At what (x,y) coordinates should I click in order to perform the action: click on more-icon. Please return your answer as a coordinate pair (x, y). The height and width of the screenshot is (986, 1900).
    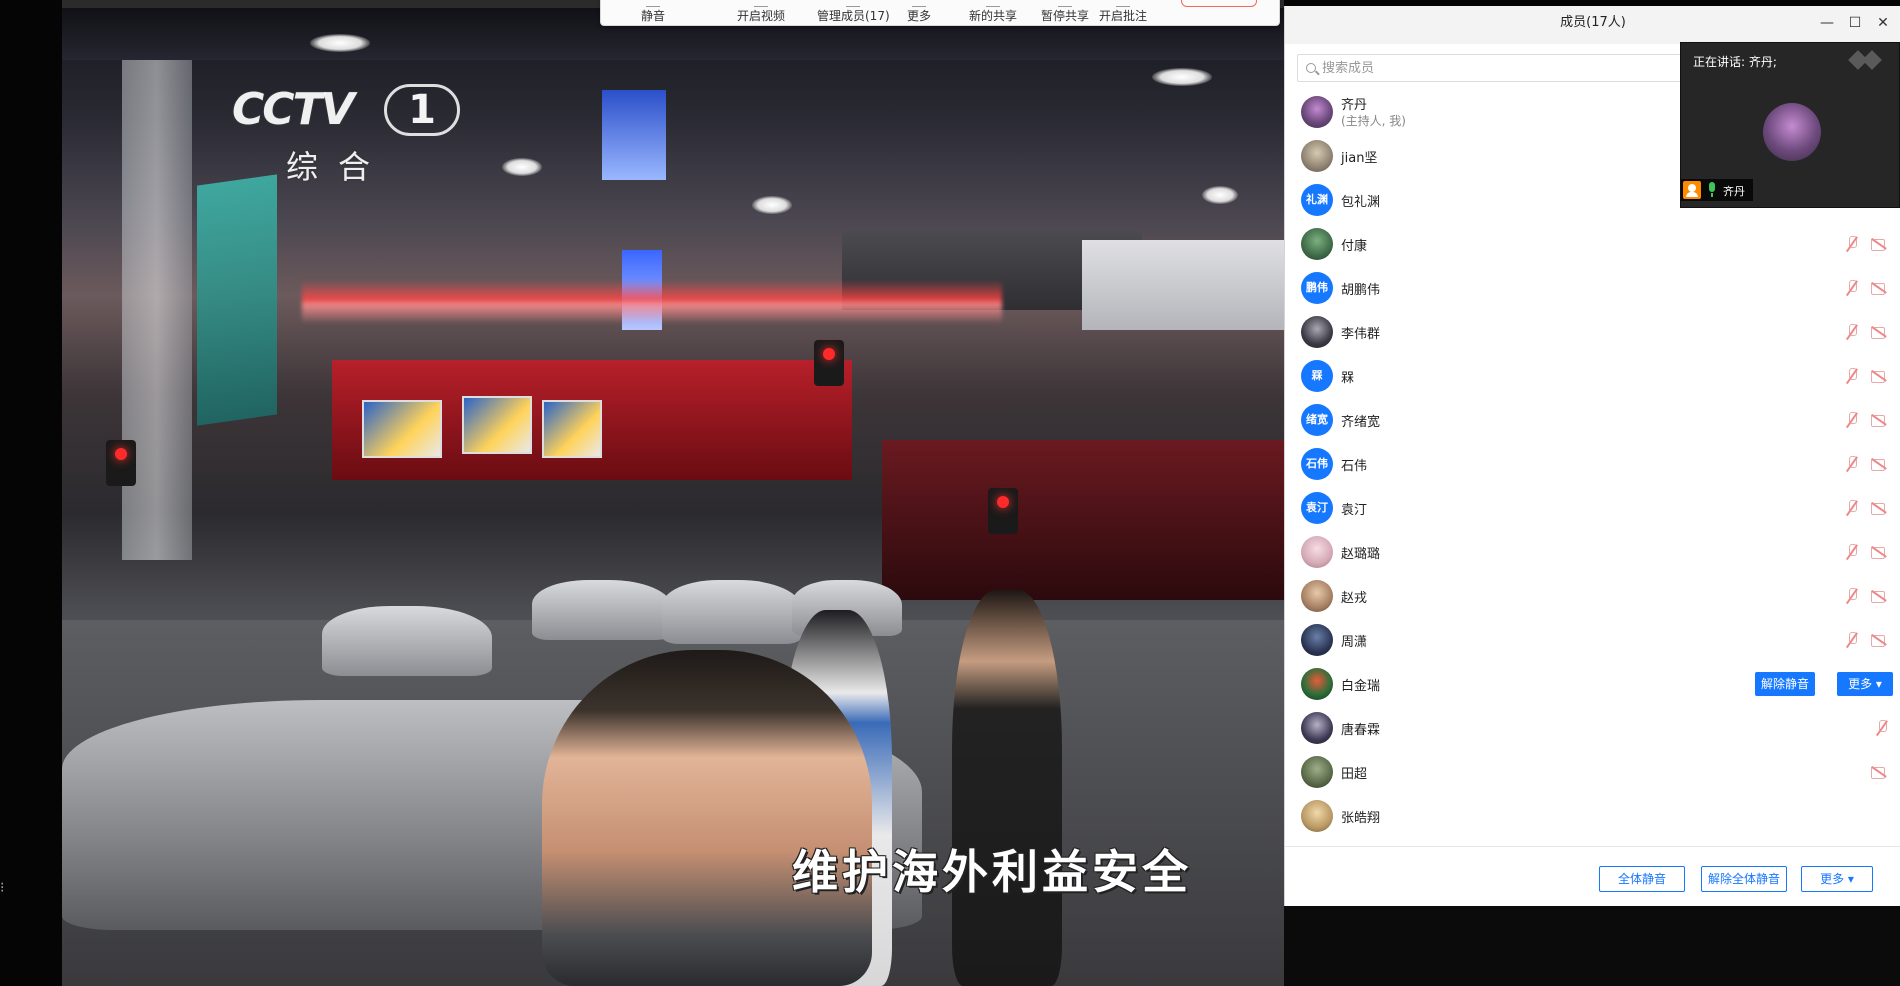
    Looking at the image, I should click on (919, 4).